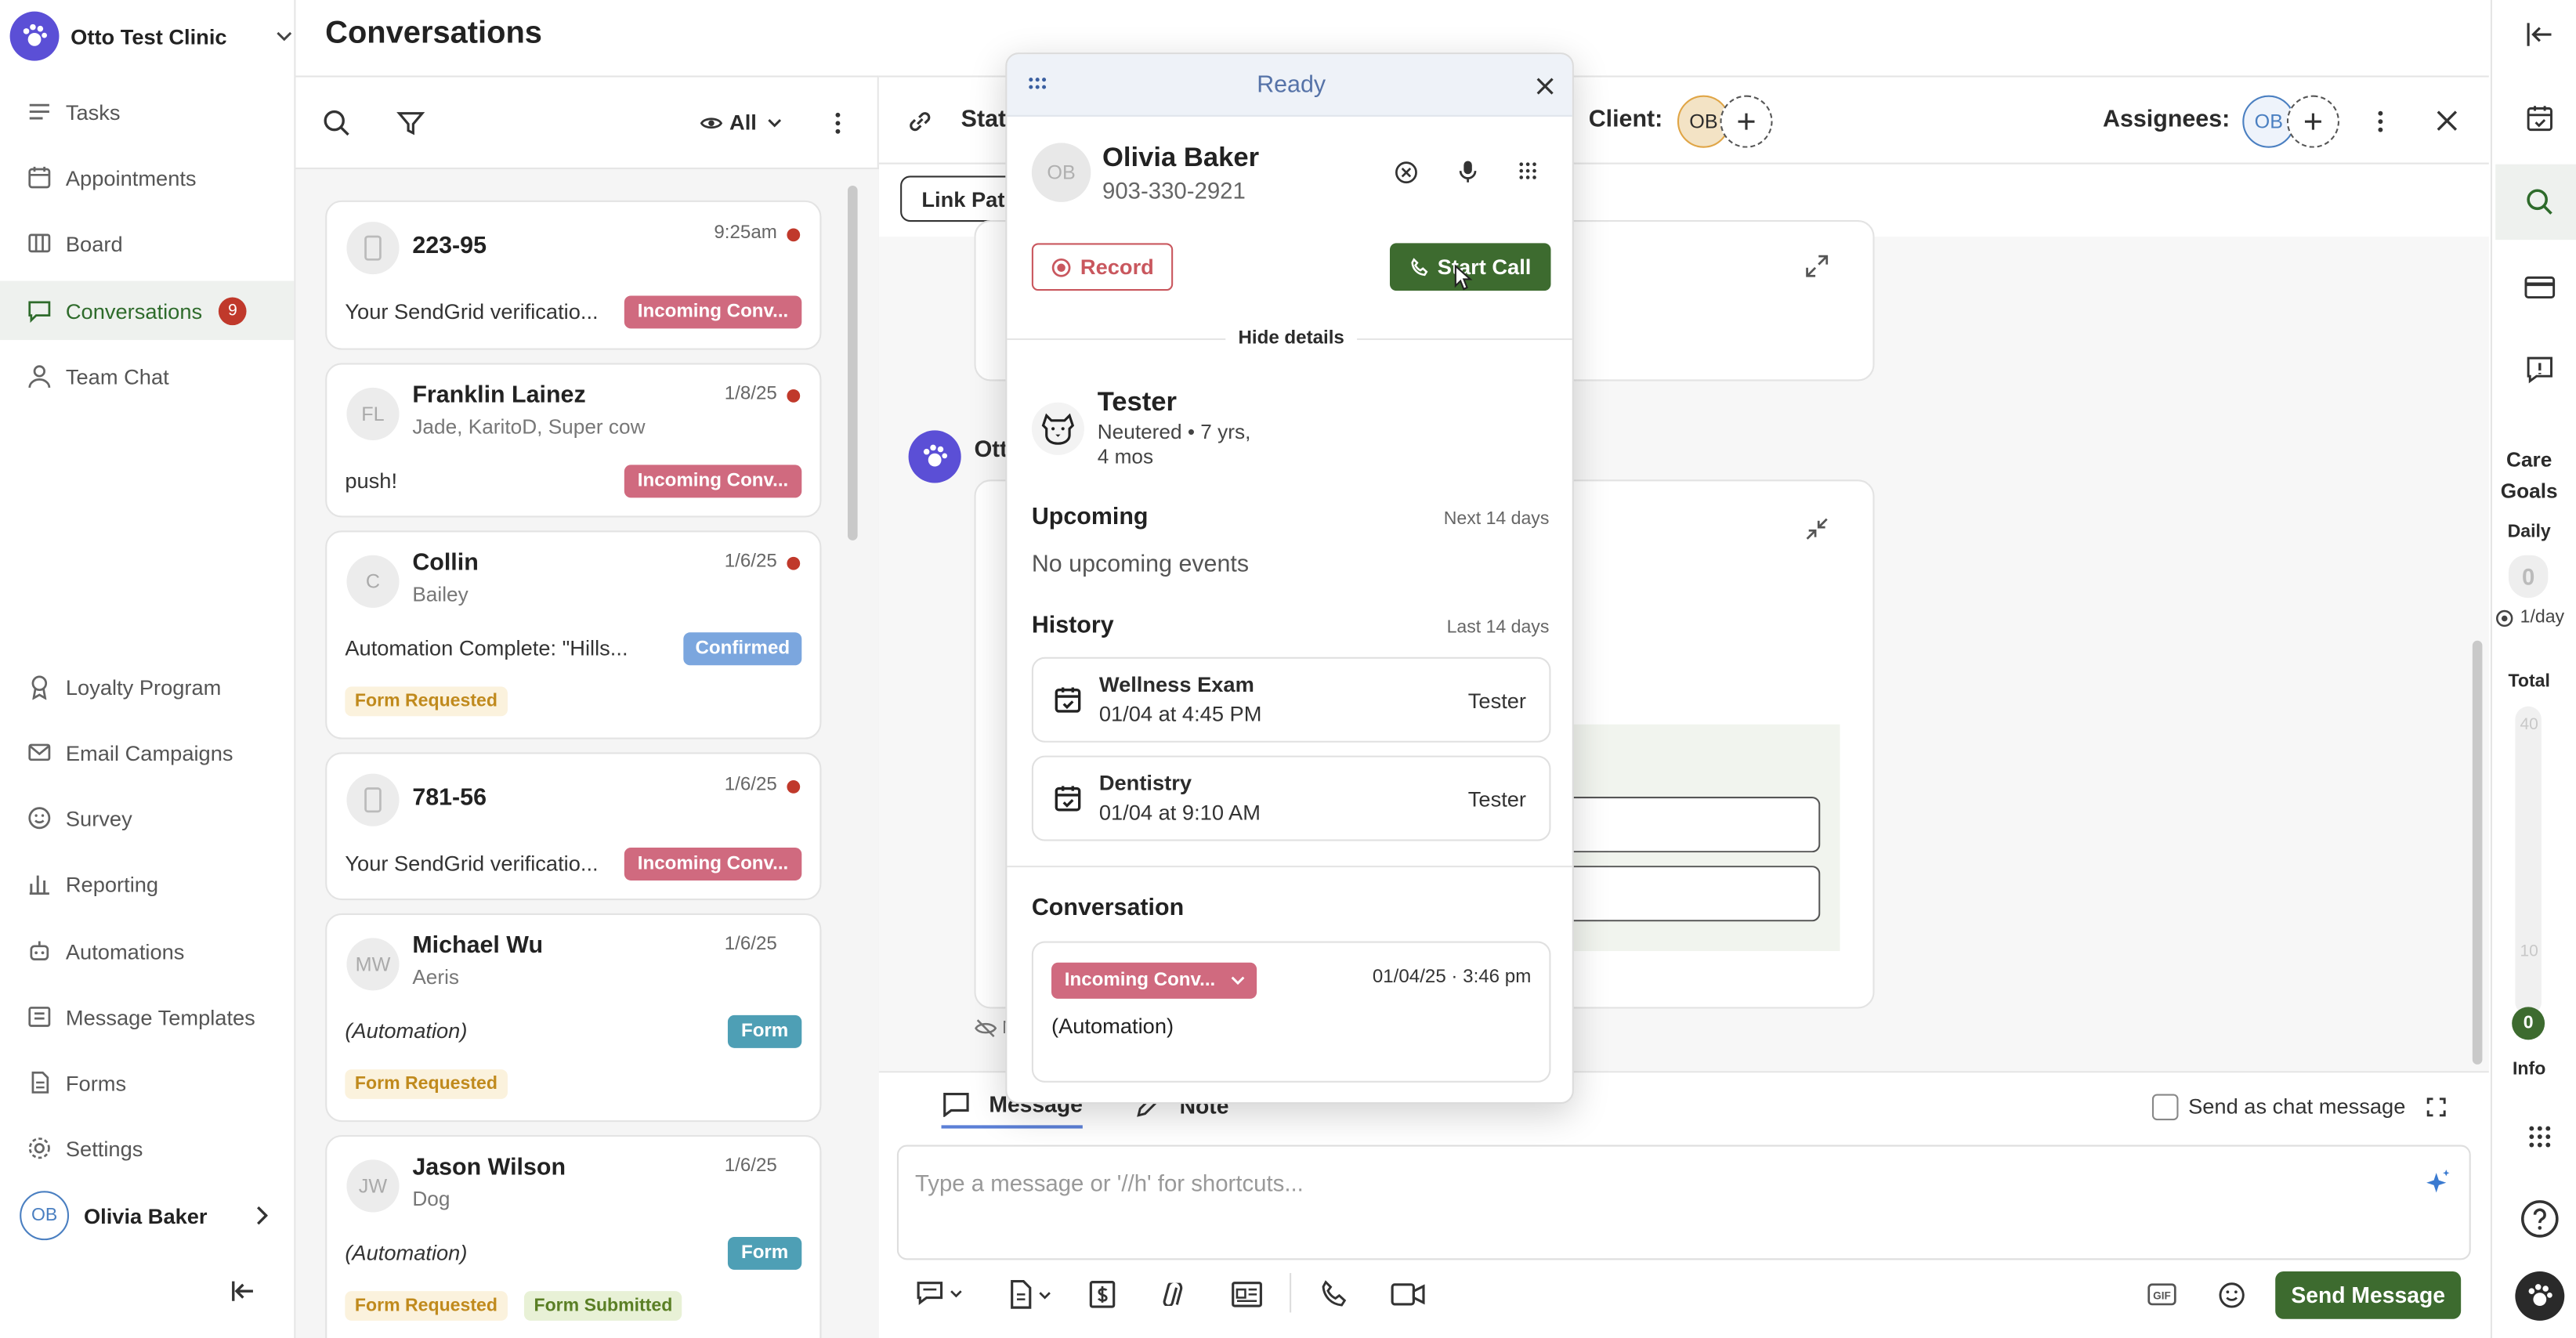  What do you see at coordinates (984, 120) in the screenshot?
I see `status-dropdown: Stat` at bounding box center [984, 120].